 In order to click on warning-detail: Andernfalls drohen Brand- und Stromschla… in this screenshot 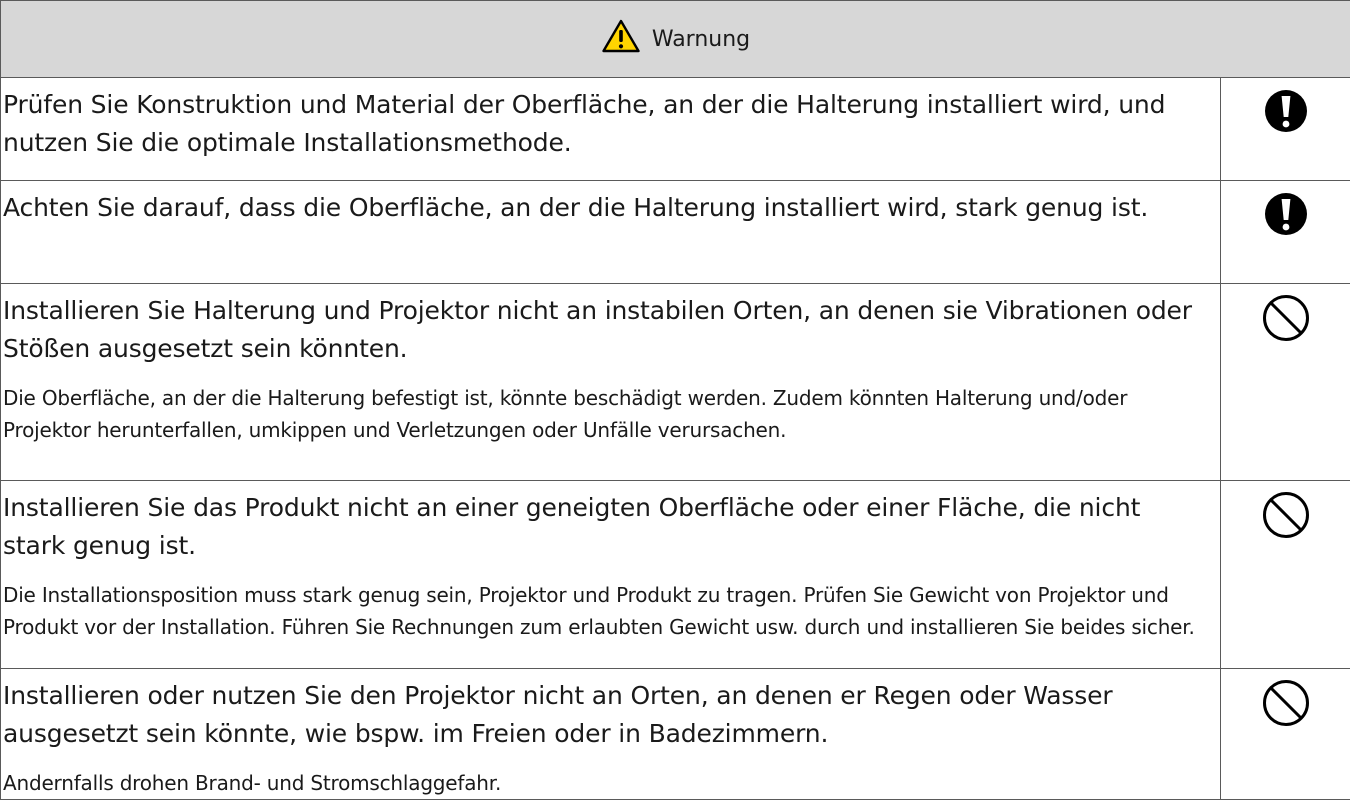, I will do `click(604, 783)`.